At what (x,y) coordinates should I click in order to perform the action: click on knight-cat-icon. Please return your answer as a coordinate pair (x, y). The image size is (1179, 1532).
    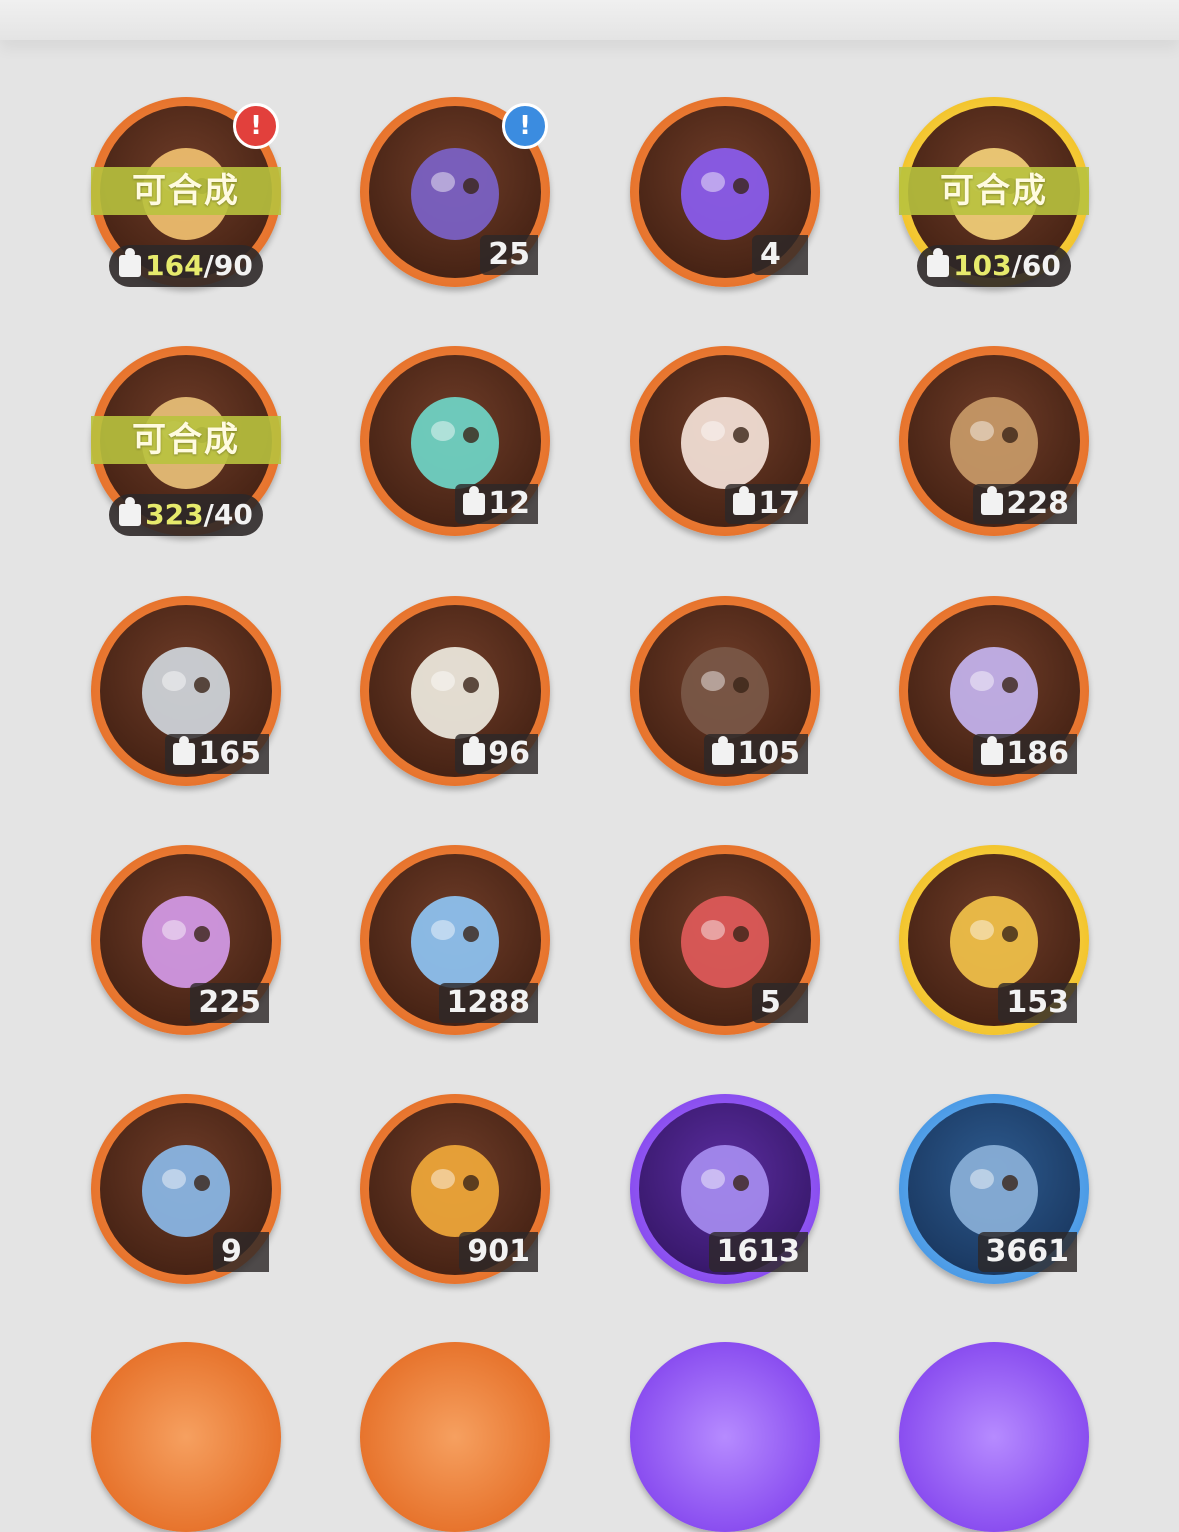
    Looking at the image, I should click on (186, 690).